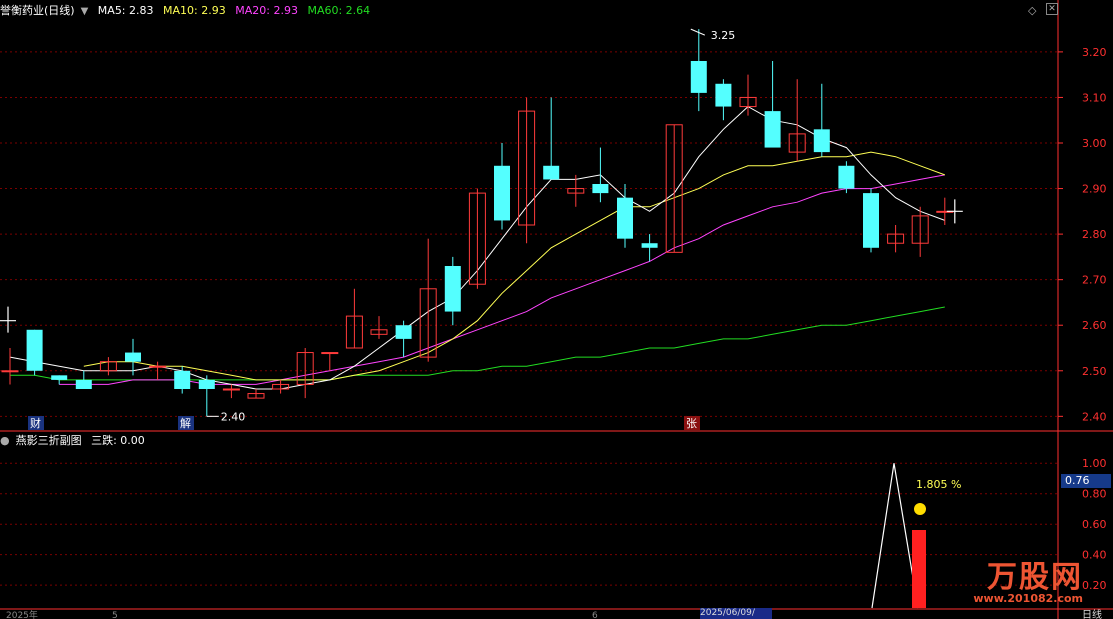 Image resolution: width=1113 pixels, height=619 pixels. I want to click on sub-y-tick-label: 1.00, so click(1094, 463).